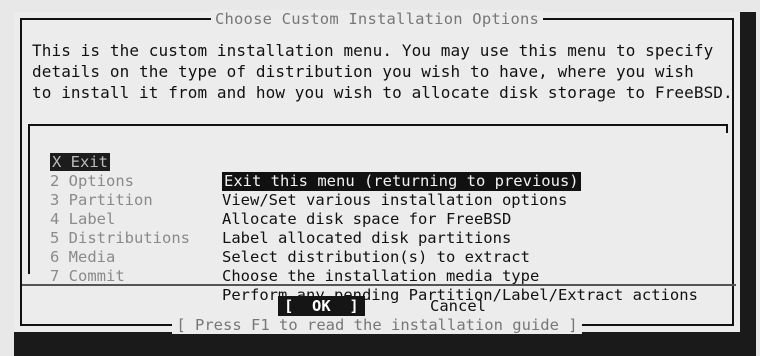  What do you see at coordinates (458, 306) in the screenshot?
I see `cancel-button: Cancel` at bounding box center [458, 306].